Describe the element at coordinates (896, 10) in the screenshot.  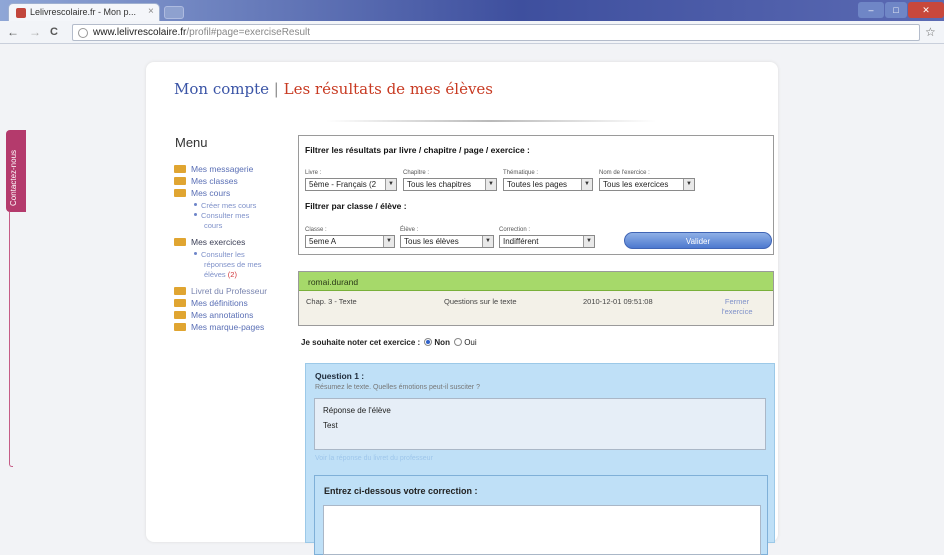
I see `maximize-button: □` at that location.